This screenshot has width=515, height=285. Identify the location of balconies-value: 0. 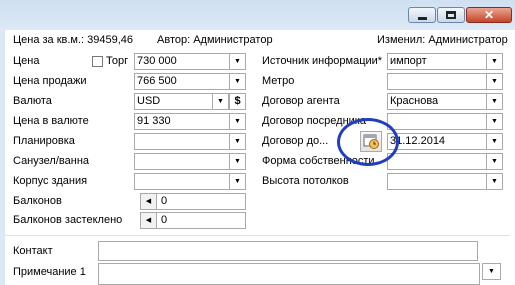
(164, 201).